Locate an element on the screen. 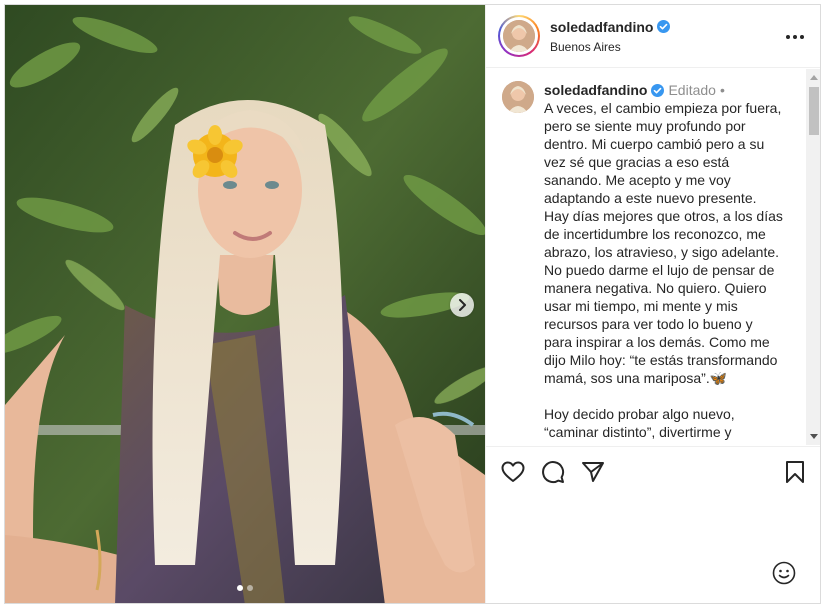 The image size is (826, 610). paper-plane-icon is located at coordinates (593, 472).